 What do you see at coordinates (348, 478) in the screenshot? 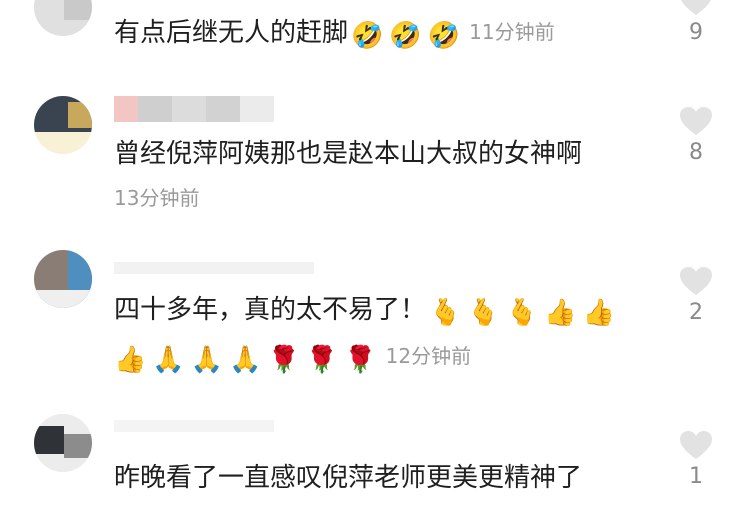
I see `comment-text: 昨晚看了一直感叹倪萍老师更美更精神了` at bounding box center [348, 478].